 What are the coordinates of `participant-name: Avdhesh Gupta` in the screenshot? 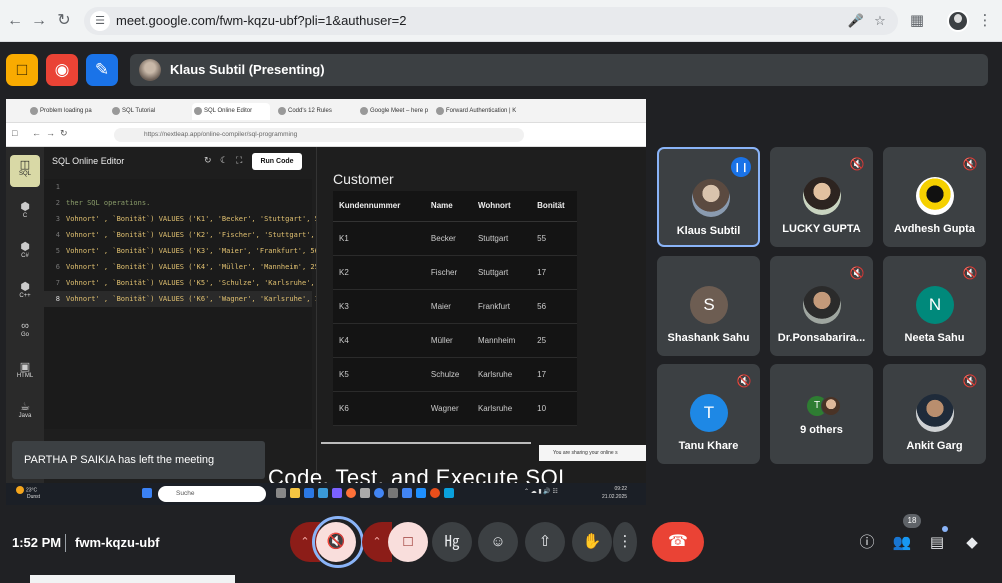 It's located at (934, 229).